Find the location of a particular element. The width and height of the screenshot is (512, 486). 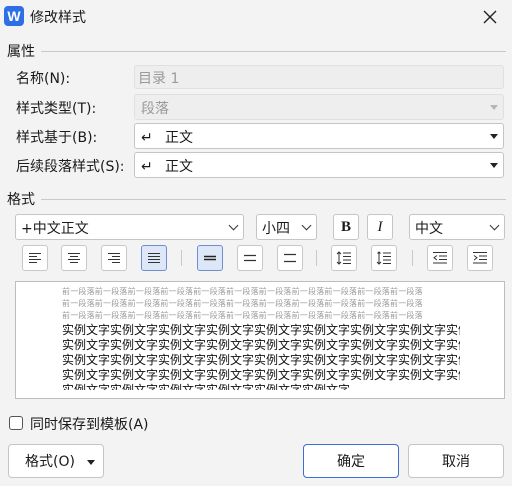

decrease-indent-icon is located at coordinates (440, 258).